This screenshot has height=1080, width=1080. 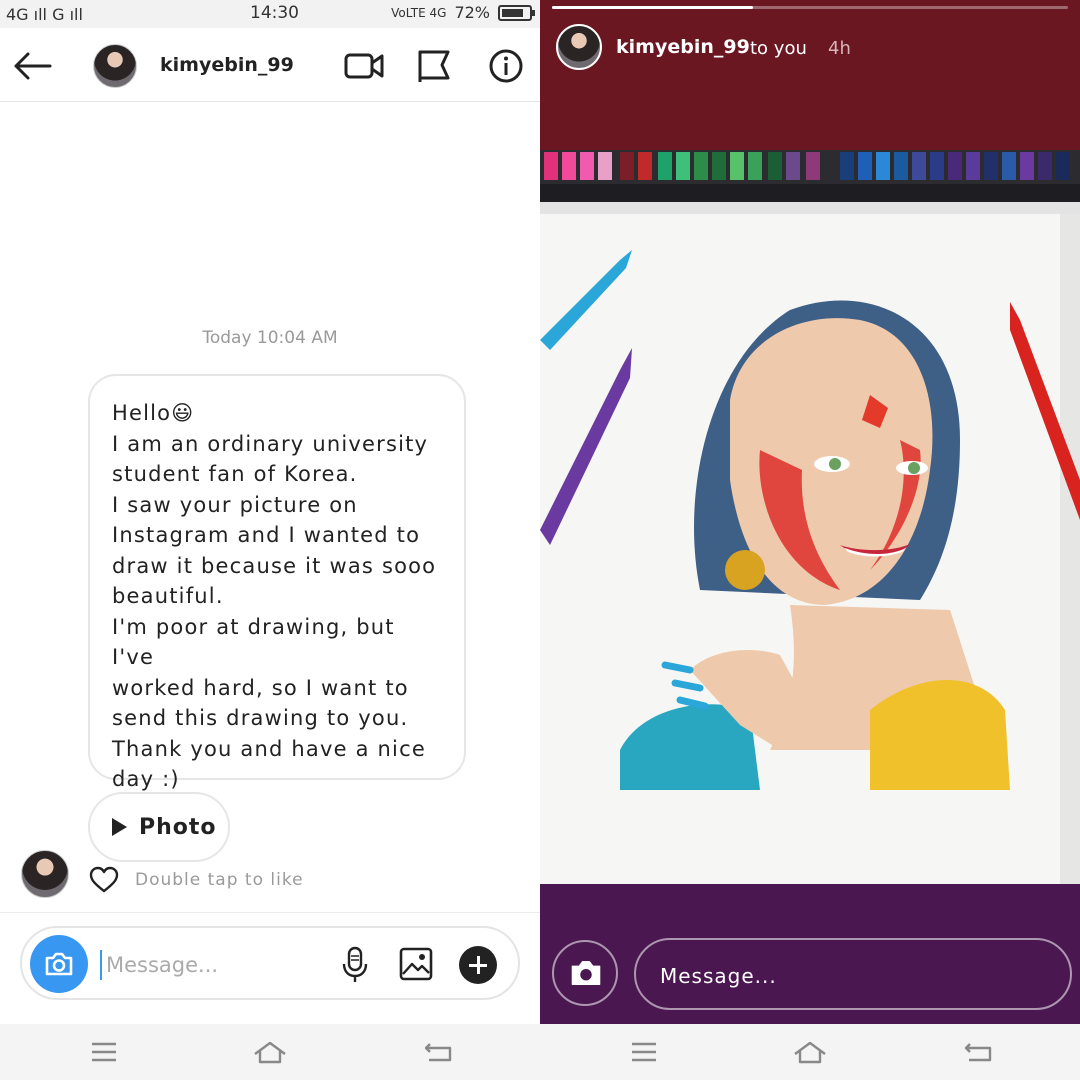 I want to click on heart-icon, so click(x=104, y=880).